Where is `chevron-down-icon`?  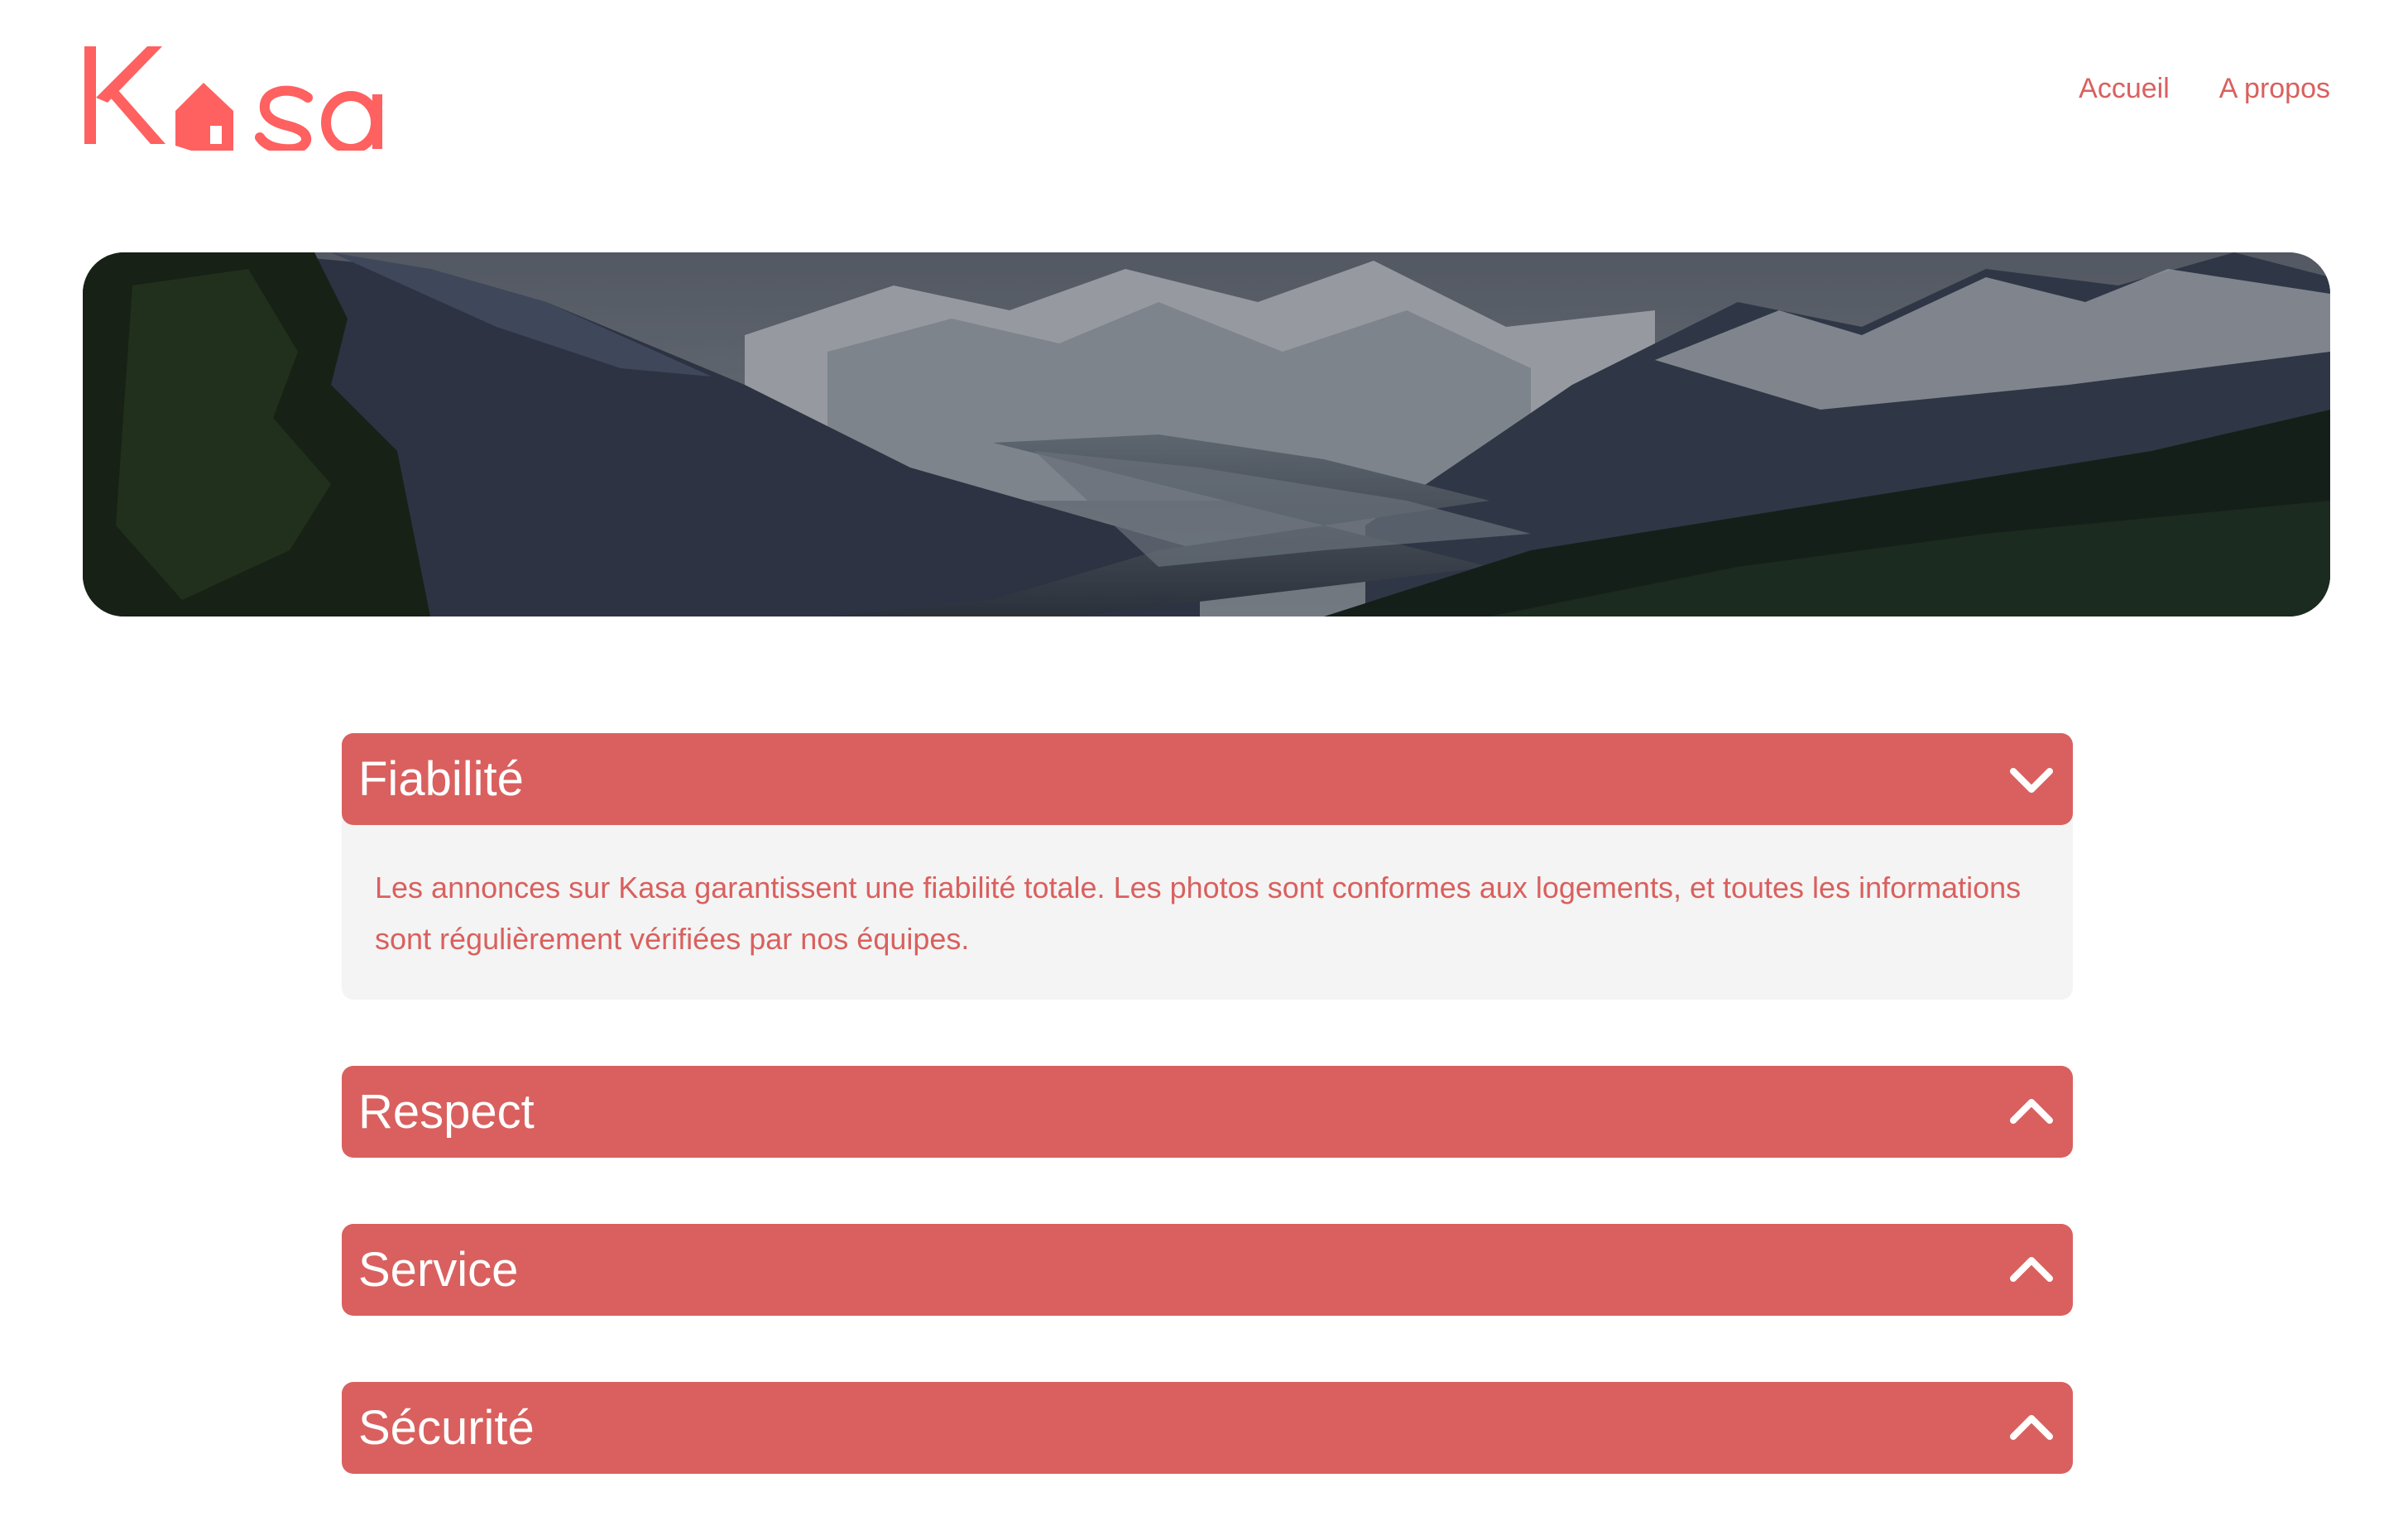 chevron-down-icon is located at coordinates (2031, 779).